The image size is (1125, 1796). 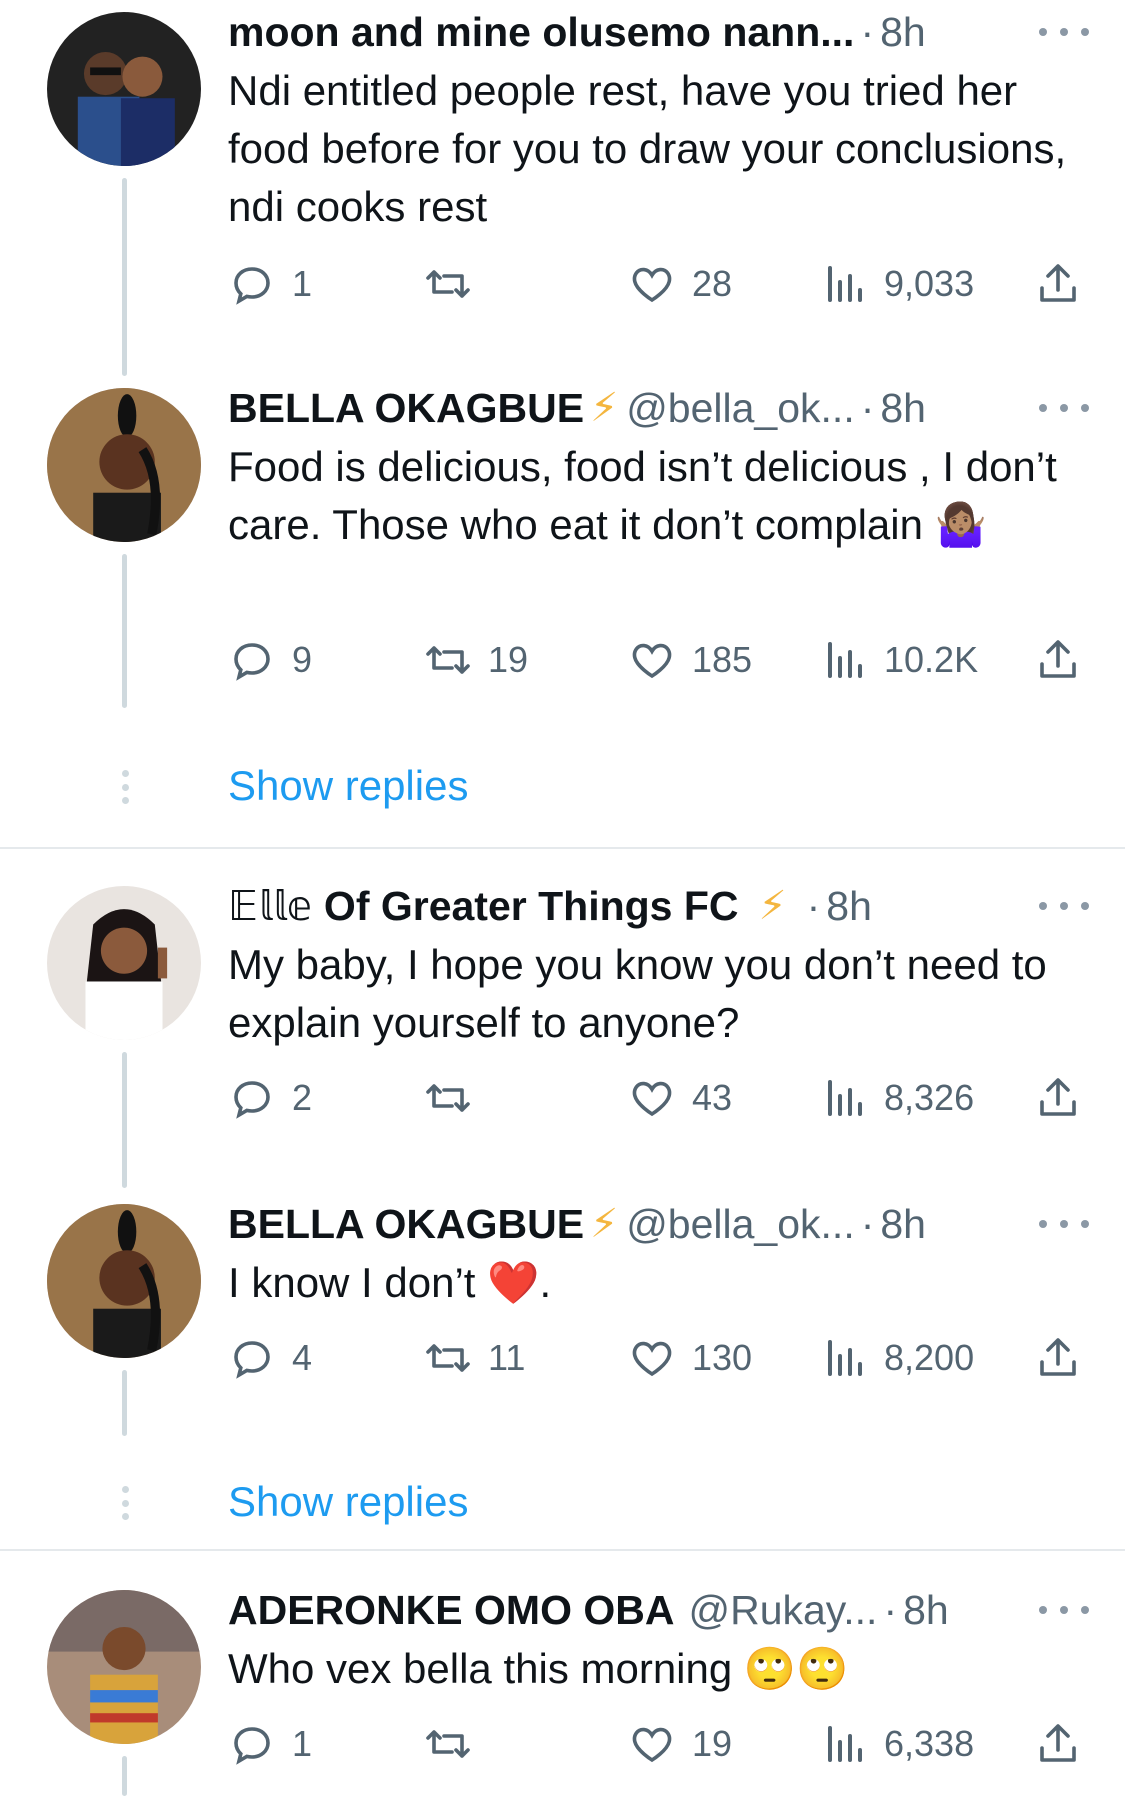 What do you see at coordinates (302, 659) in the screenshot?
I see `reply-count: 9` at bounding box center [302, 659].